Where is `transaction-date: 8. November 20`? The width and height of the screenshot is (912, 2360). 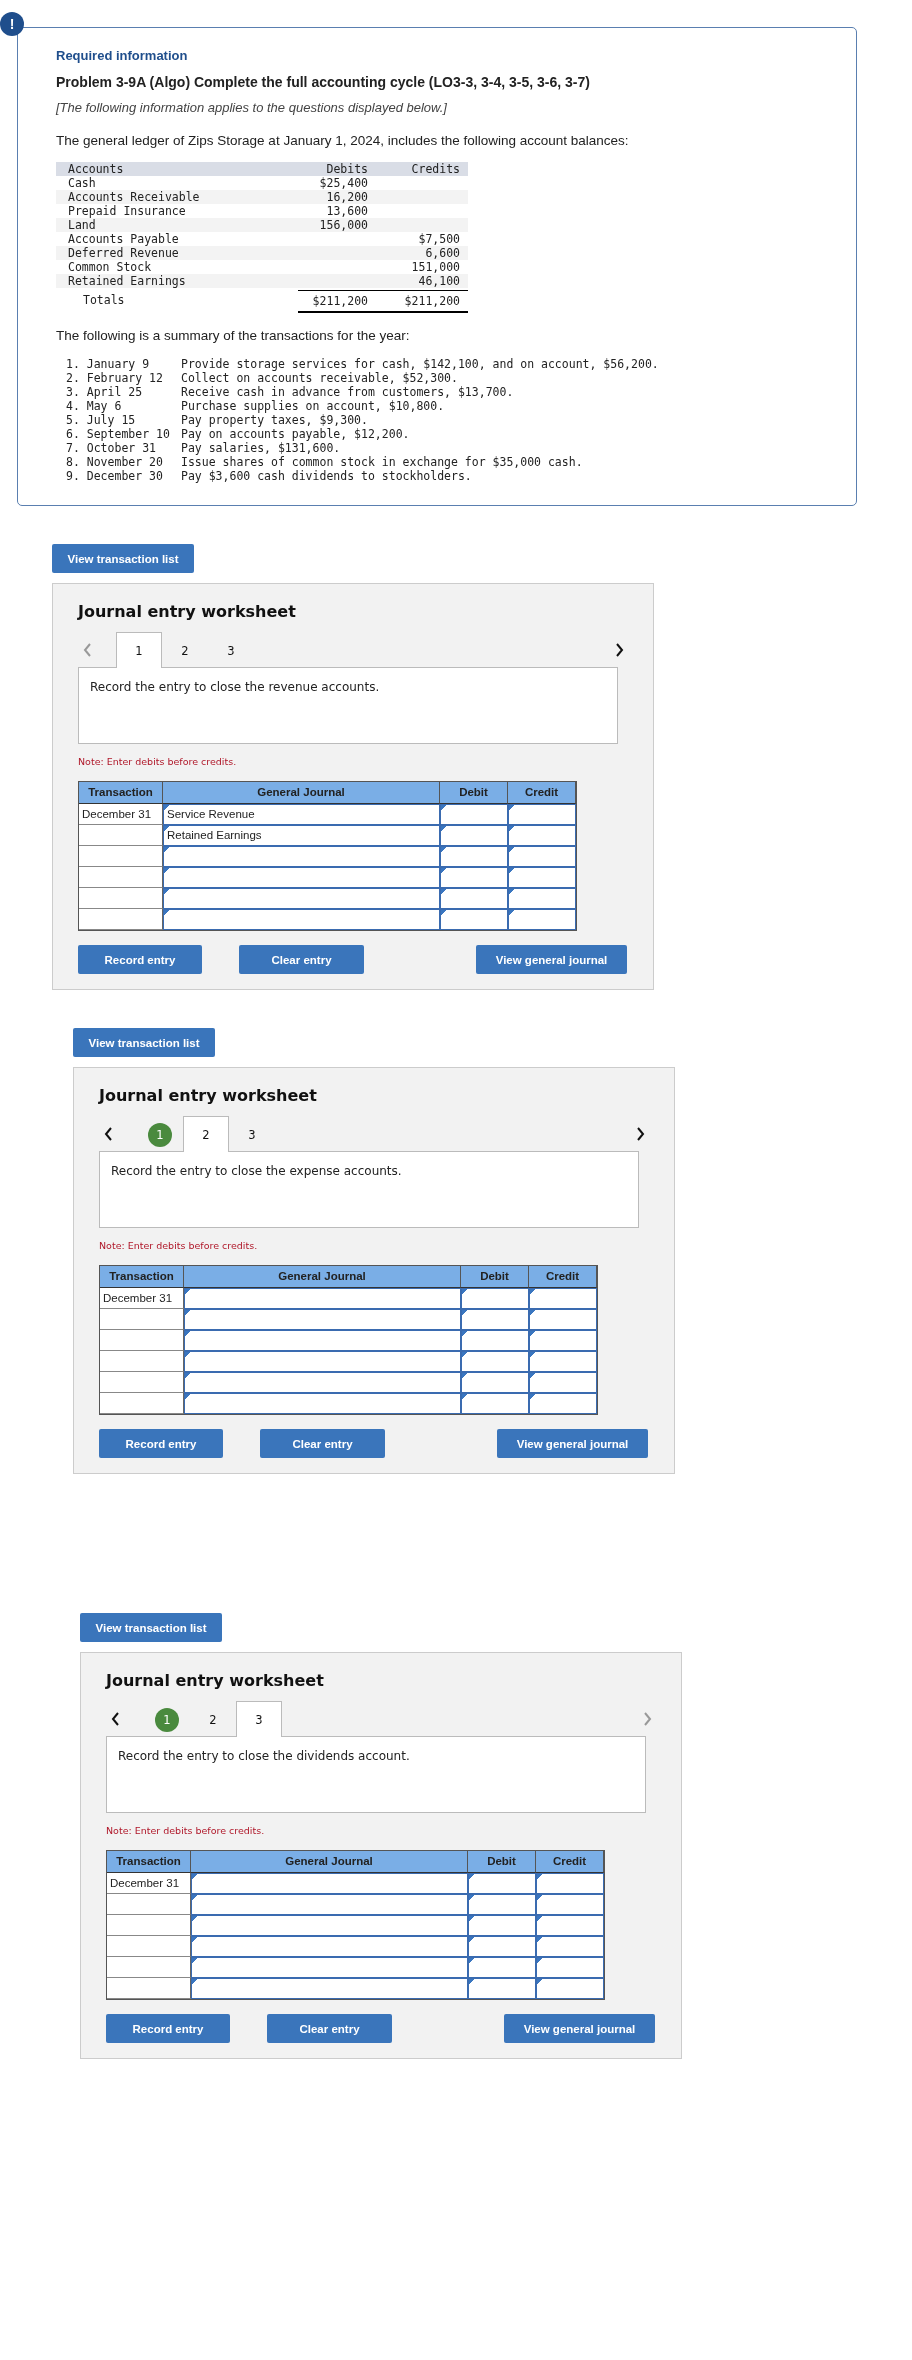
transaction-date: 8. November 20 is located at coordinates (115, 462).